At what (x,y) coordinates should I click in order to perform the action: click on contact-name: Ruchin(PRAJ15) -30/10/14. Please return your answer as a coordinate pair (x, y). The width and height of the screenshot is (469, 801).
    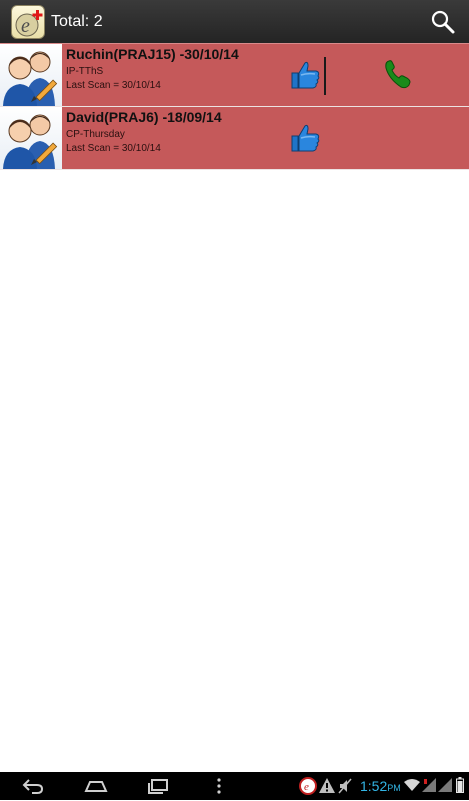
    Looking at the image, I should click on (152, 54).